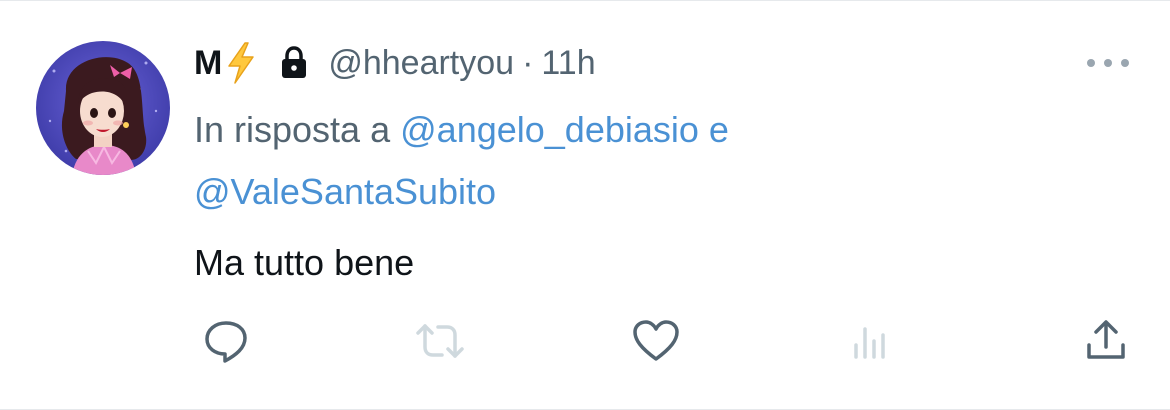  Describe the element at coordinates (103, 108) in the screenshot. I see `avatar` at that location.